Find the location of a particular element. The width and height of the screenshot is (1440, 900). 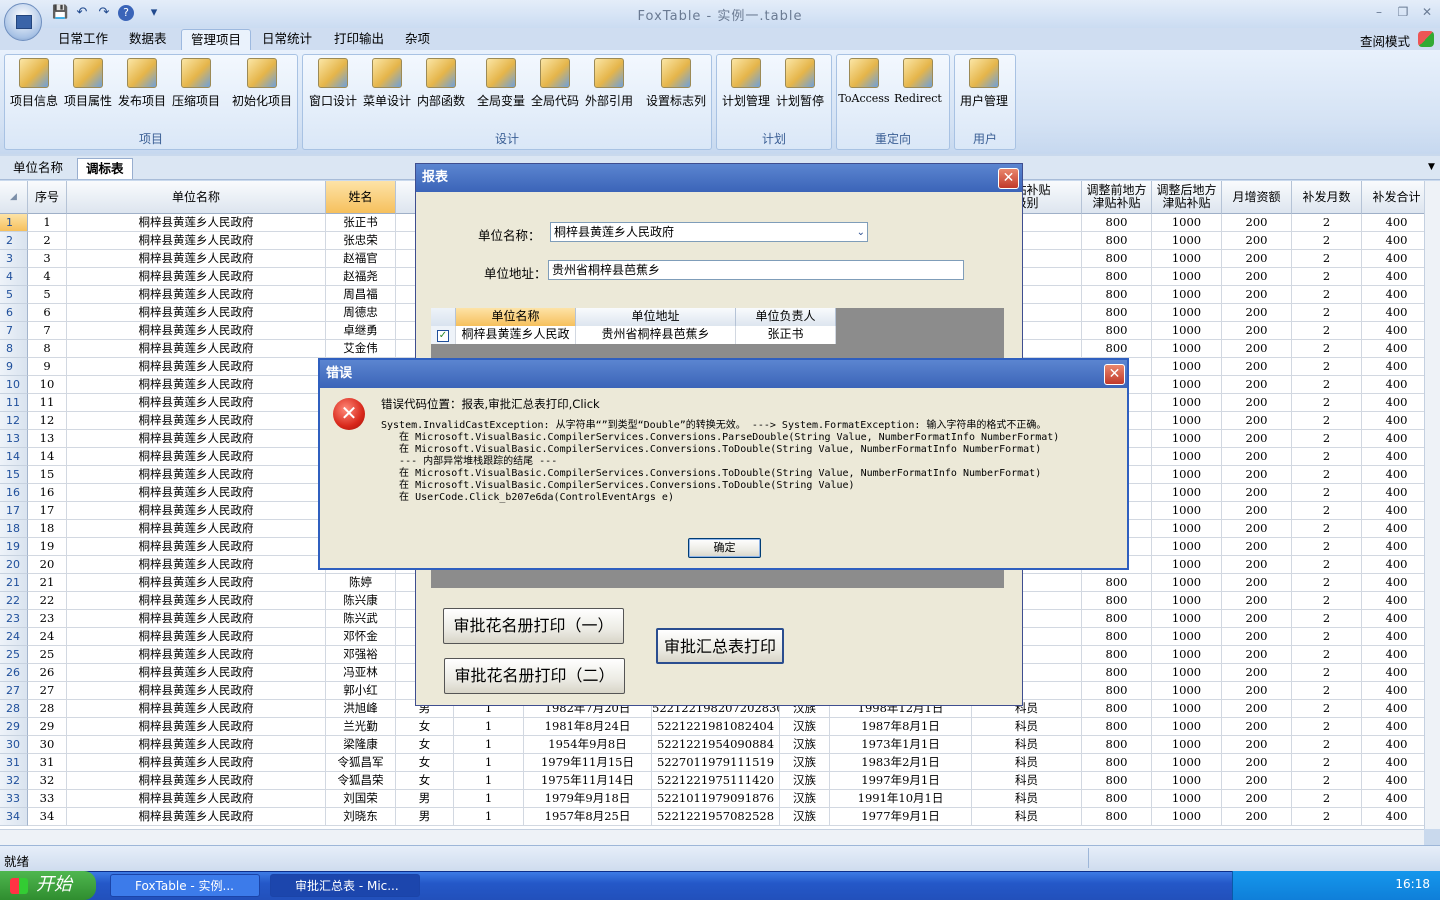

global-code-button: 全局代码 is located at coordinates (555, 83).